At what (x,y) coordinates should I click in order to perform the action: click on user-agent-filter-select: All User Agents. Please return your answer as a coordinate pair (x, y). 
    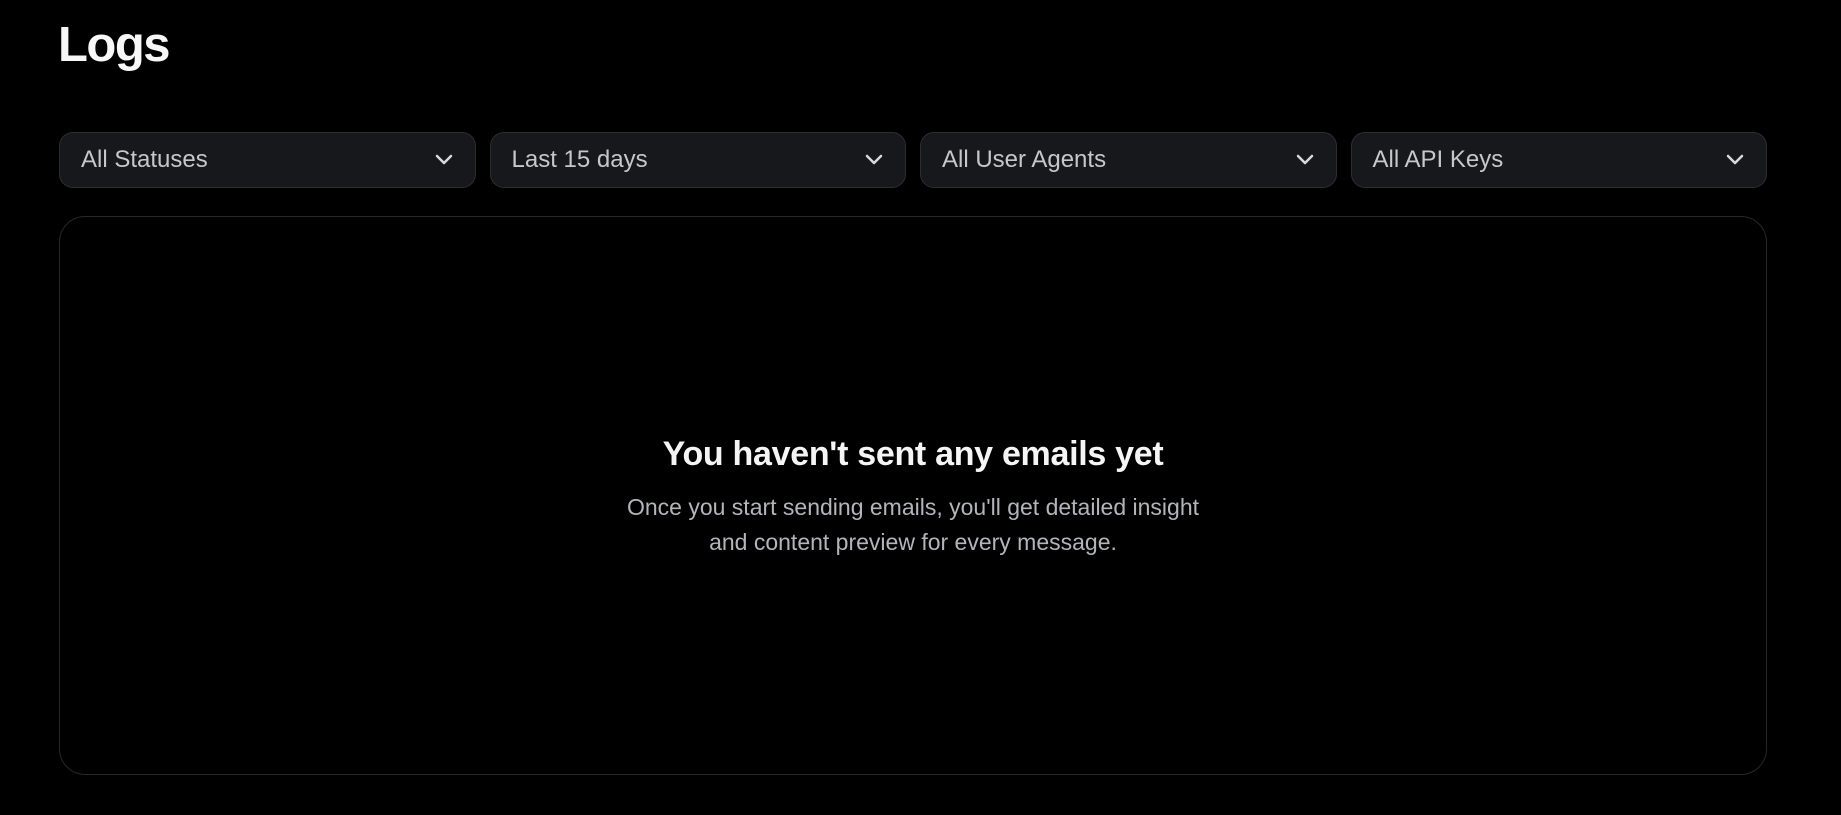
    Looking at the image, I should click on (1128, 160).